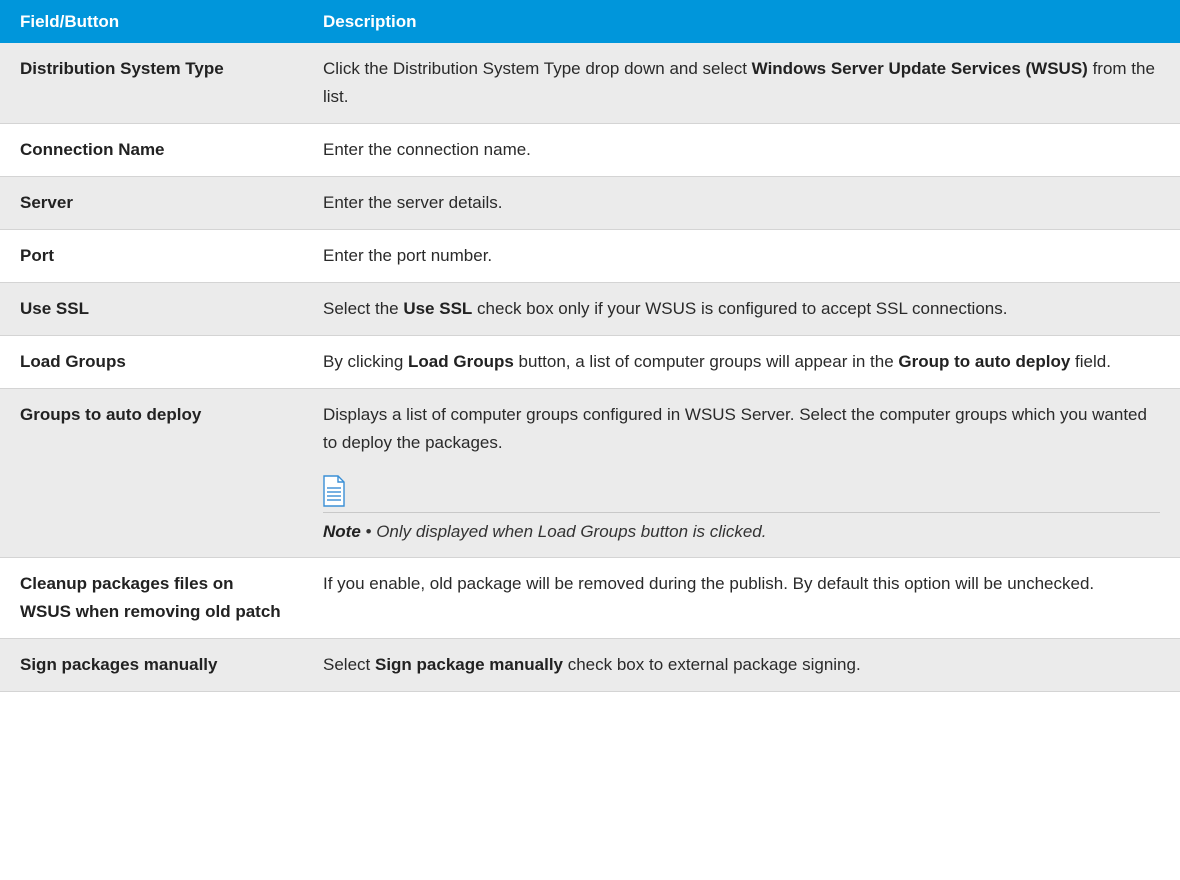  Describe the element at coordinates (468, 664) in the screenshot. I see `description-emphasis: Sign package manually` at that location.